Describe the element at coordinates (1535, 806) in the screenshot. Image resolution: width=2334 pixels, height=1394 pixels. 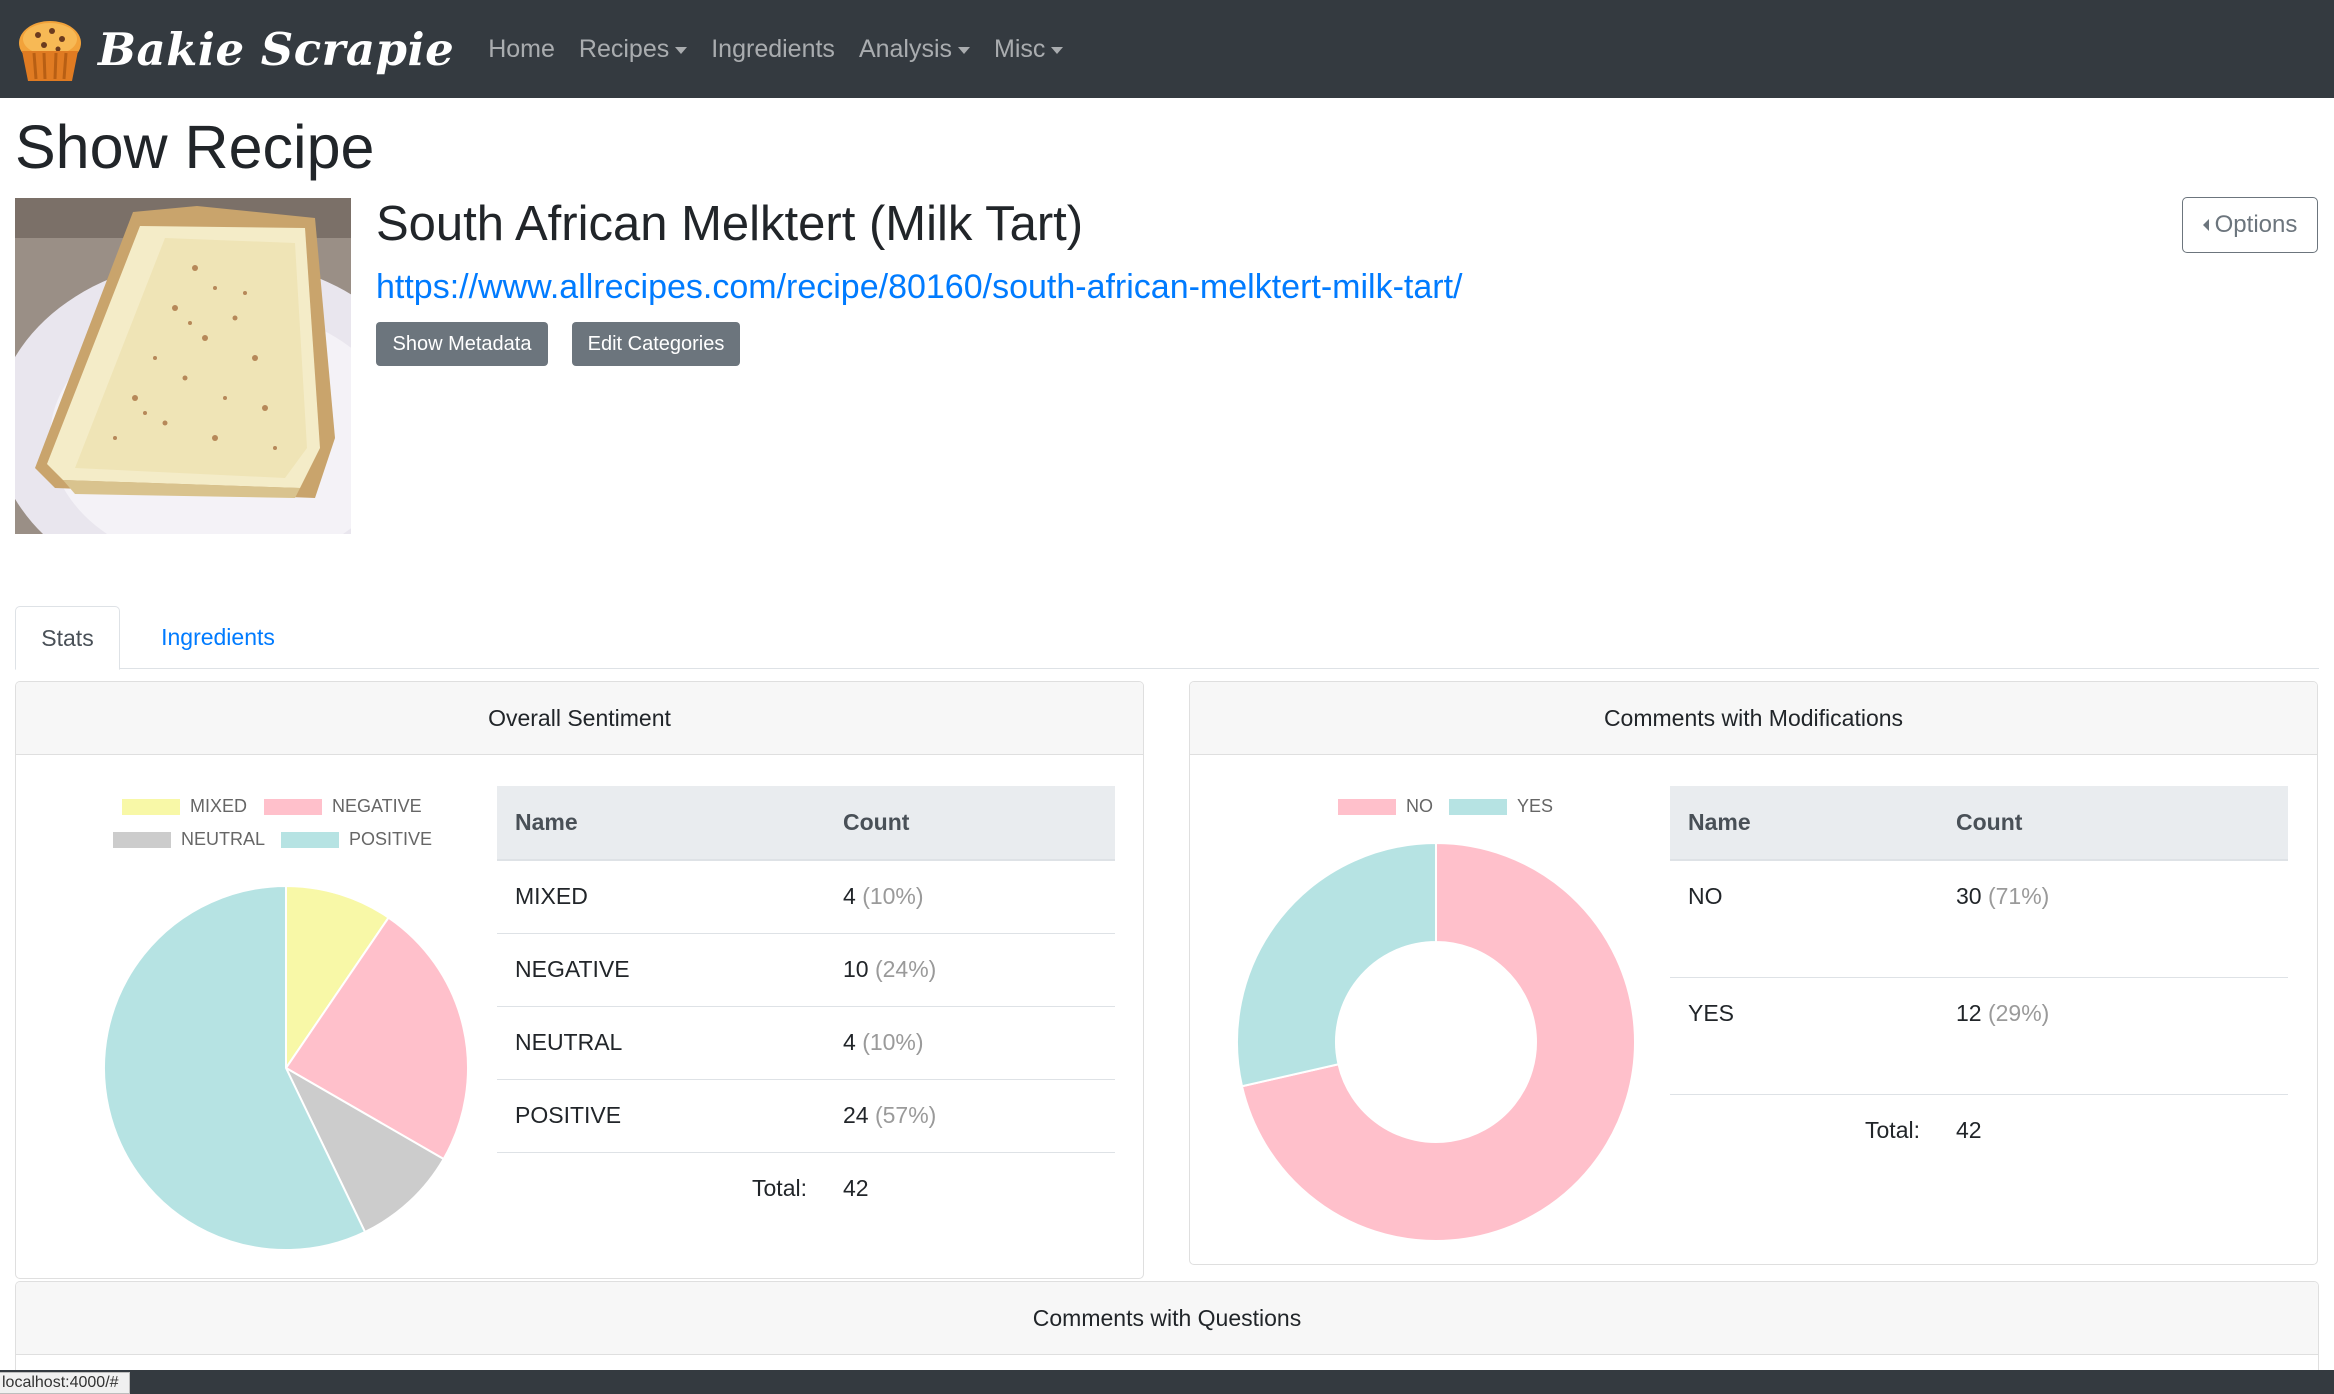
I see `legend-label: YES` at that location.